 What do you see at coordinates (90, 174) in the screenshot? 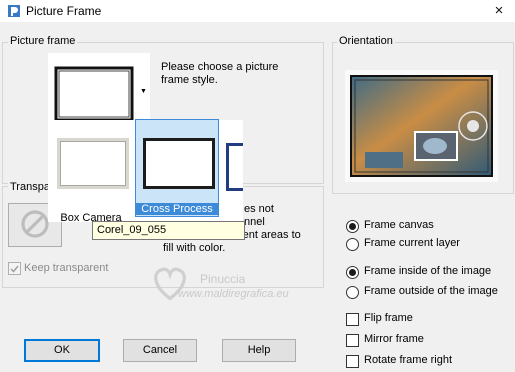
I see `gallery-item-box-camera: Box Camera` at bounding box center [90, 174].